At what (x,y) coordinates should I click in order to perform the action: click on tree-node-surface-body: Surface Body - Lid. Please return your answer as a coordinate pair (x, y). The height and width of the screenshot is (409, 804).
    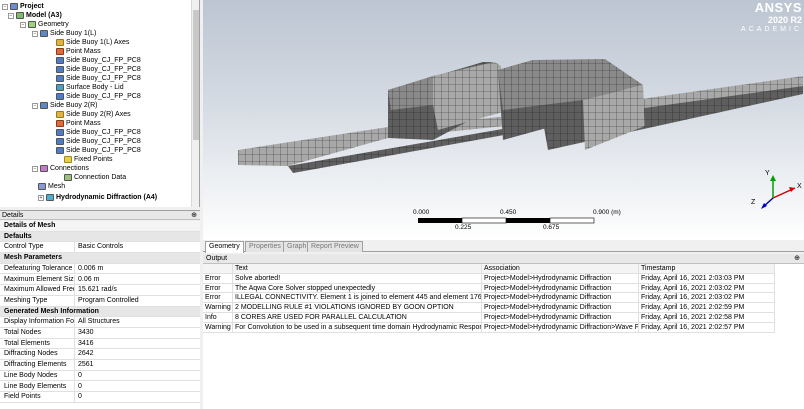
    Looking at the image, I should click on (90, 87).